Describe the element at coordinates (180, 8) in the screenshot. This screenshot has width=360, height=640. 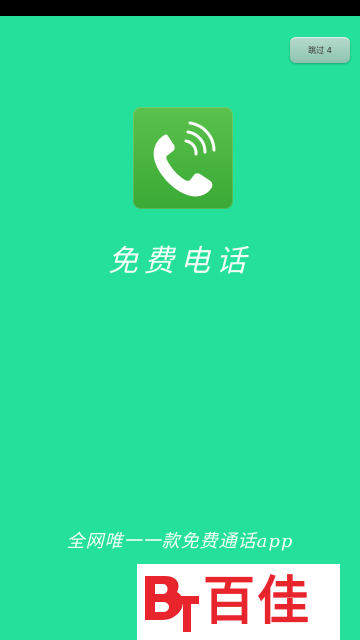
I see `status-bar` at that location.